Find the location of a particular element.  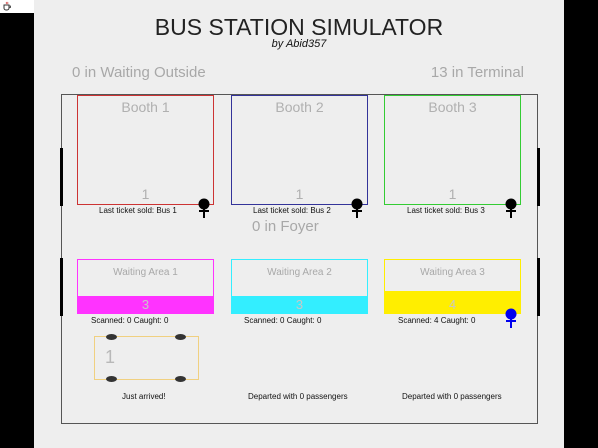

waiting-area-1: Waiting Area 1 3 is located at coordinates (145, 286).